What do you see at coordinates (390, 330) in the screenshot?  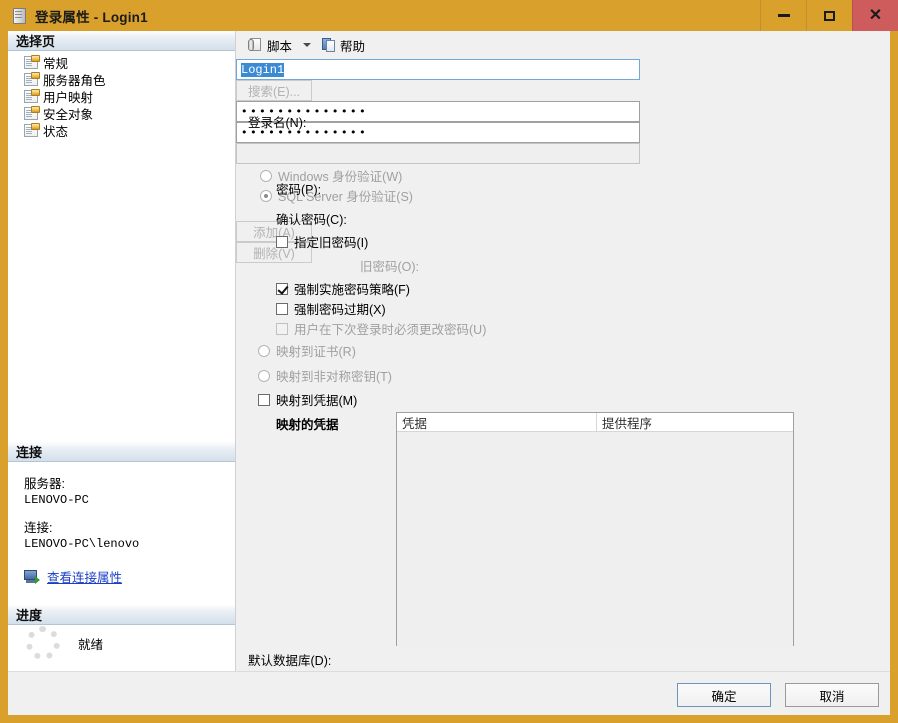 I see `must-change-password-label: 用户在下次登录时必须更改密码(U)` at bounding box center [390, 330].